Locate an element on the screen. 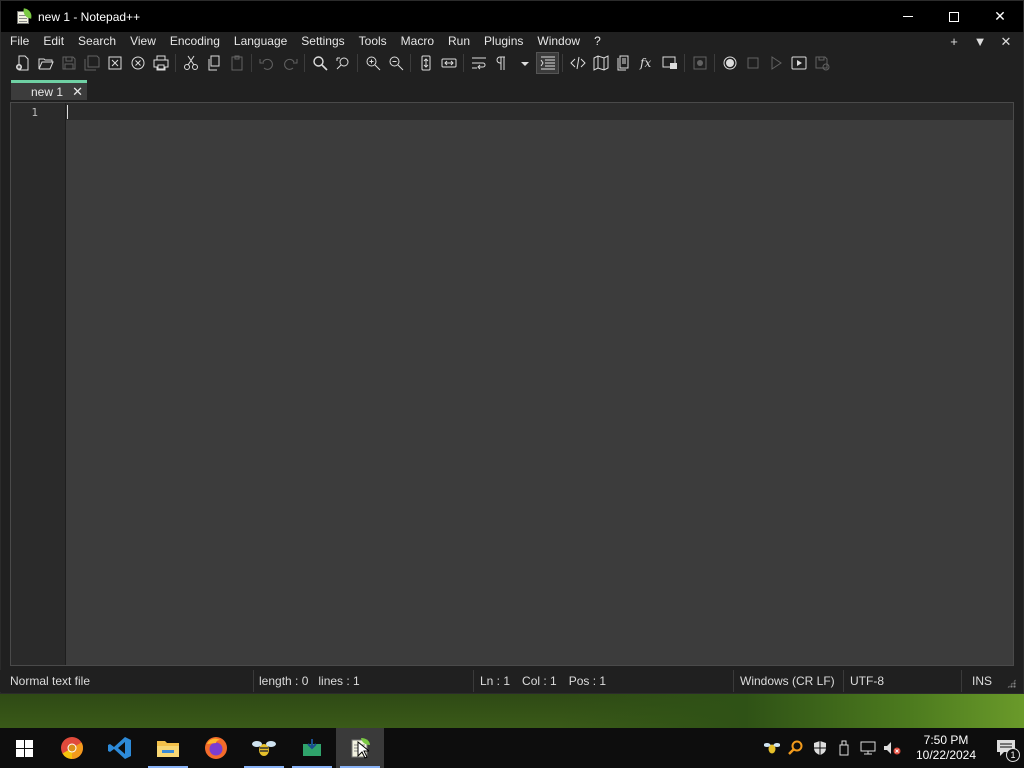  save-macro-icon is located at coordinates (821, 63).